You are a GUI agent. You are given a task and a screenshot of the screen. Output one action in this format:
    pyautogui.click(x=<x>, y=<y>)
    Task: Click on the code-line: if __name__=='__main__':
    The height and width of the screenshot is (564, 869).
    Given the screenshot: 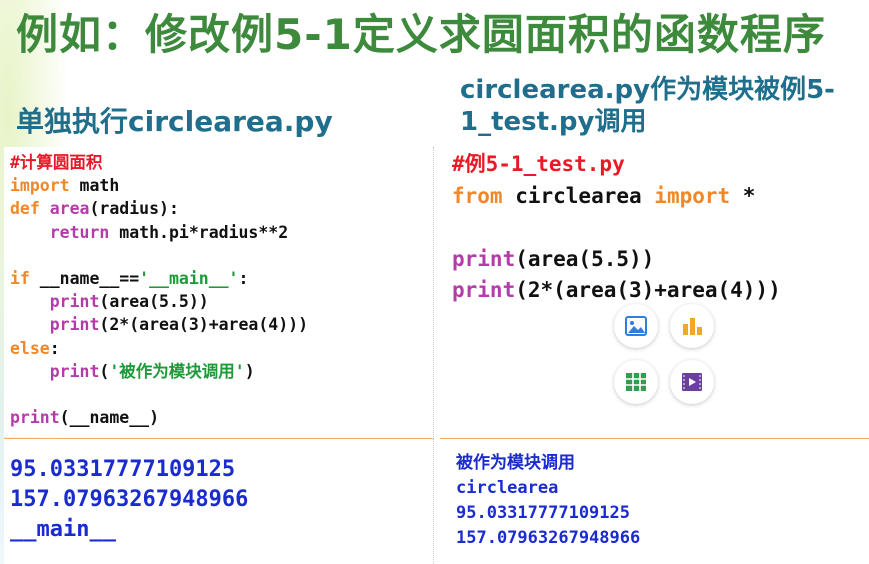 What is the action you would take?
    pyautogui.click(x=221, y=278)
    